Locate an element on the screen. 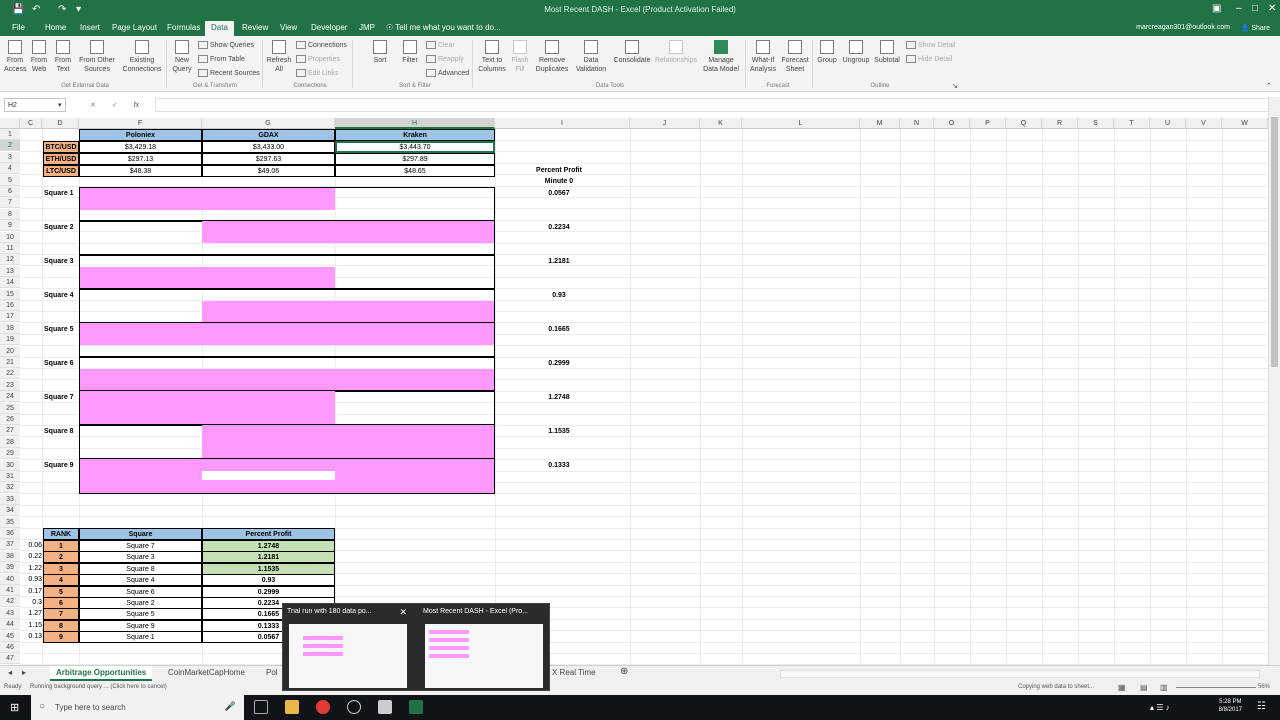  tab-developer: Developer is located at coordinates (329, 27).